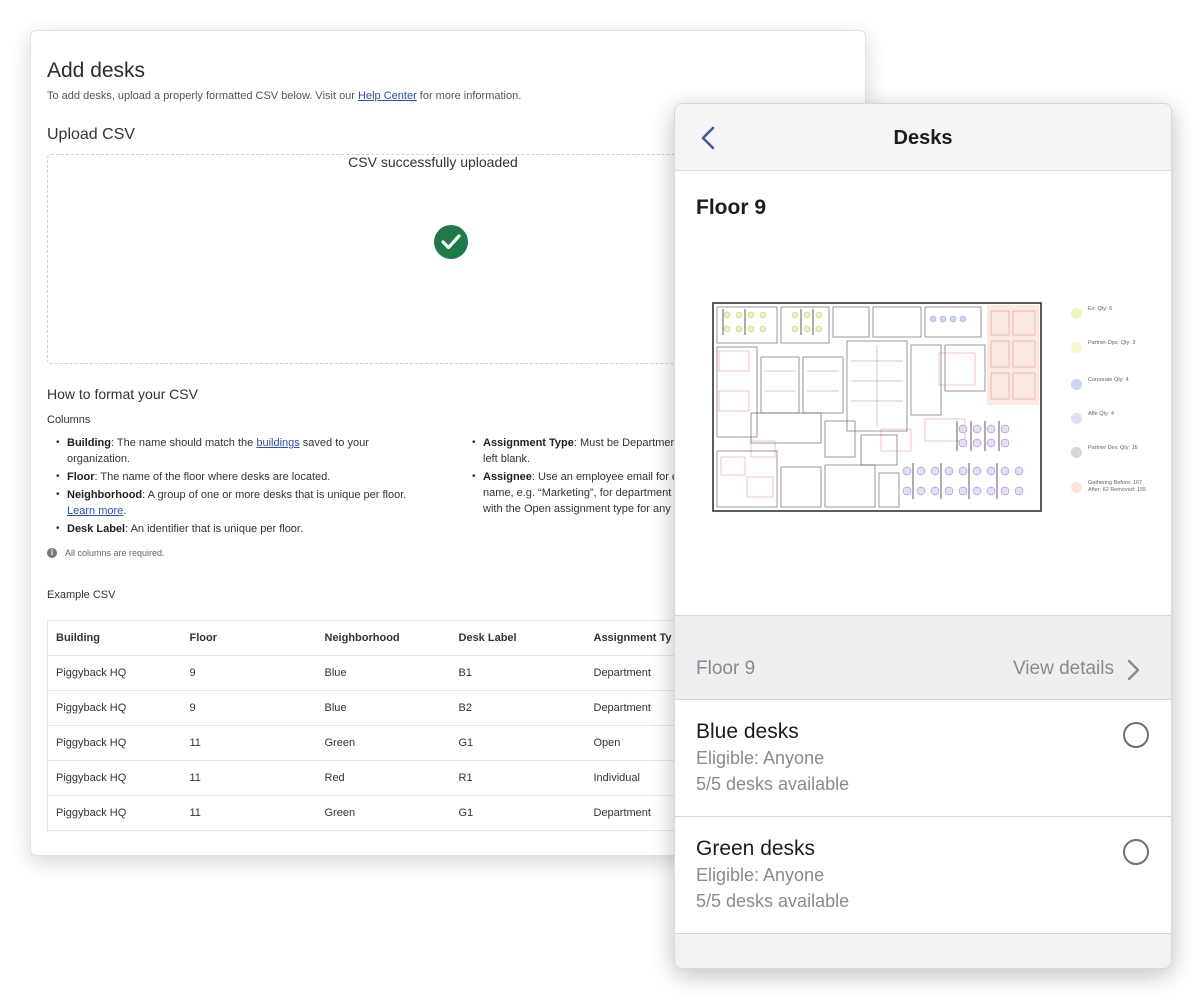 Image resolution: width=1200 pixels, height=1003 pixels. I want to click on floor-detail-row: Floor 9 View details, so click(923, 658).